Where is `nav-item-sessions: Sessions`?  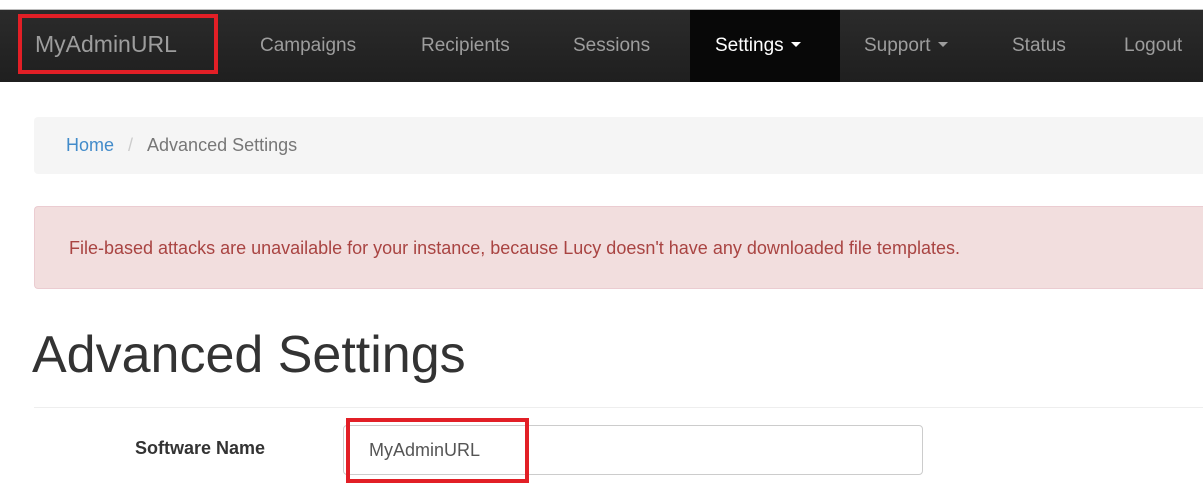
nav-item-sessions: Sessions is located at coordinates (611, 46).